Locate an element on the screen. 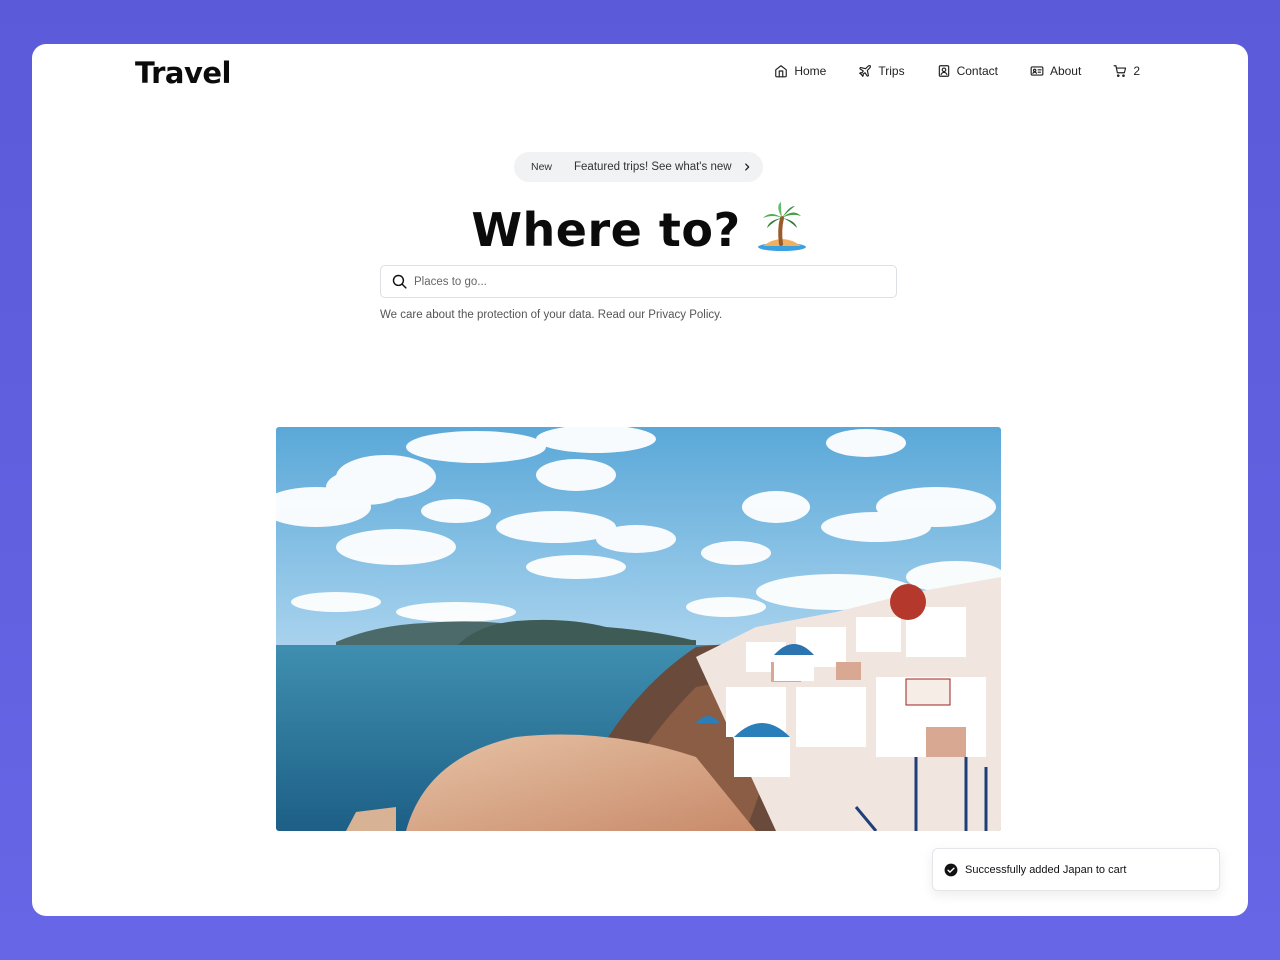 The width and height of the screenshot is (1280, 960). search-icon is located at coordinates (399, 281).